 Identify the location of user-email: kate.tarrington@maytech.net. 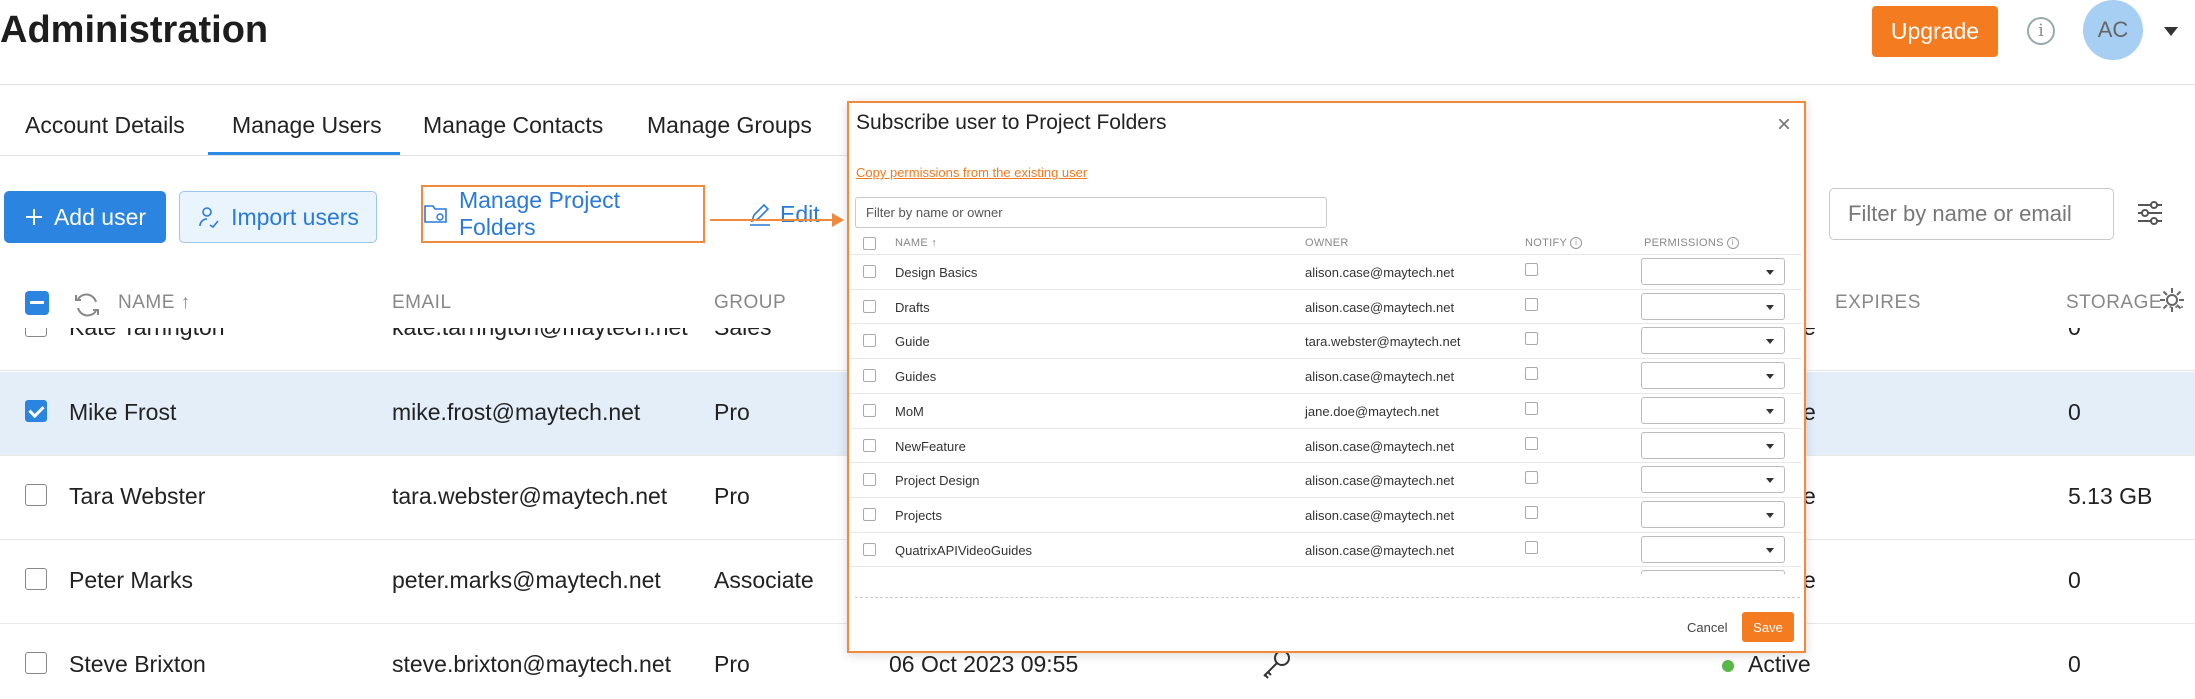
(540, 334).